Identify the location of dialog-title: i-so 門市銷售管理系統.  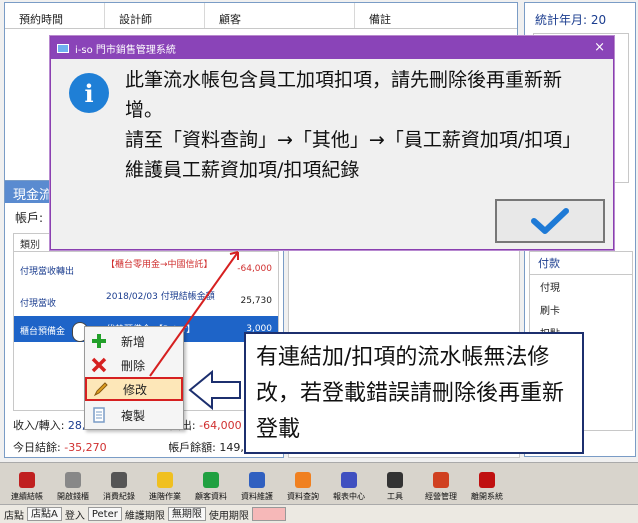
(125, 50).